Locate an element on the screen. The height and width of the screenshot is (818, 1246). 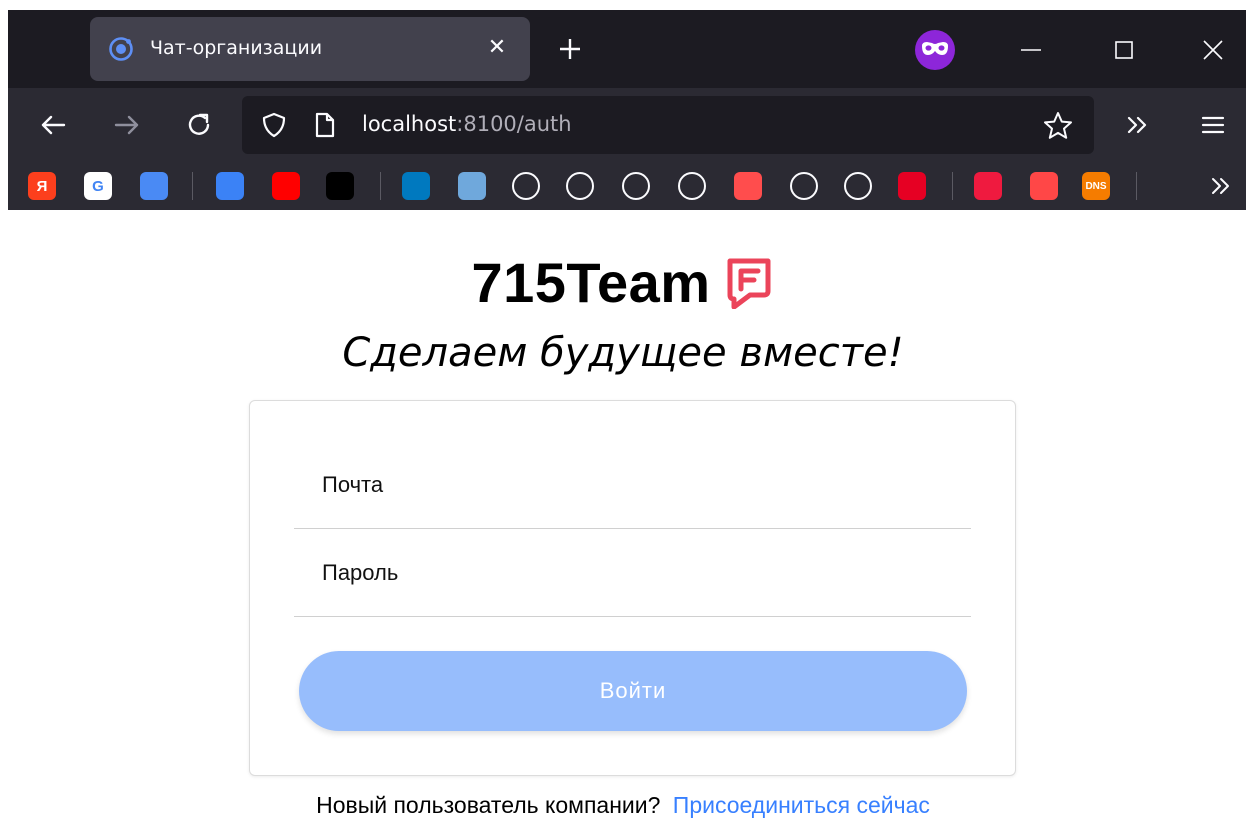
hamburger-menu-icon is located at coordinates (1213, 125).